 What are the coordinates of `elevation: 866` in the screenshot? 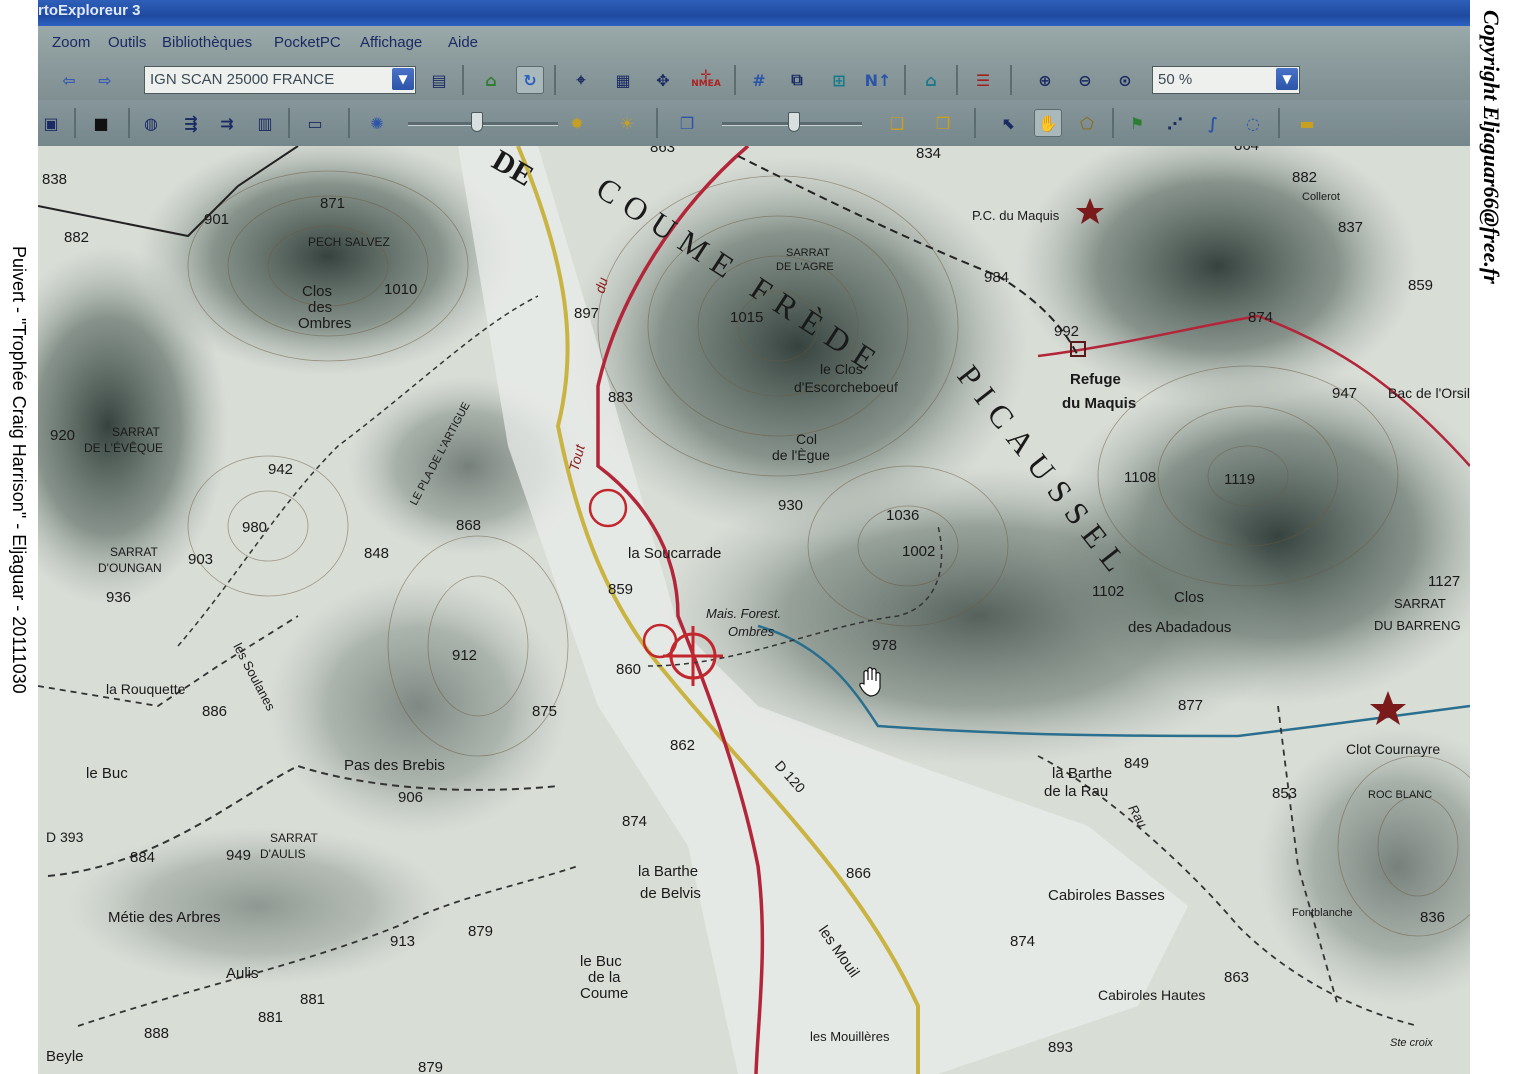 It's located at (858, 873).